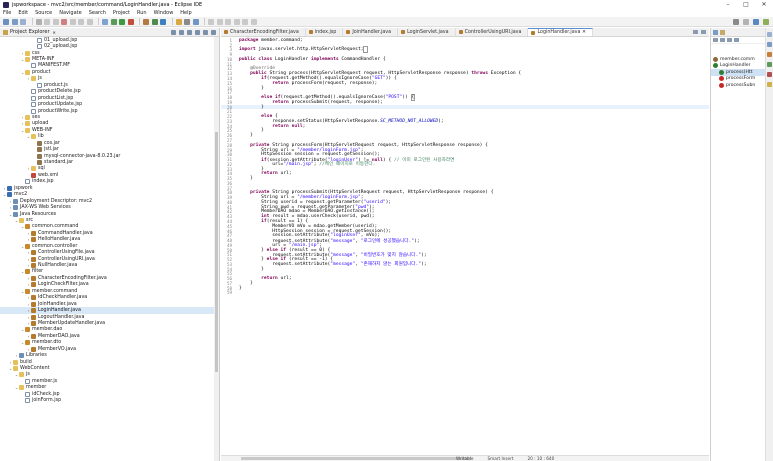 This screenshot has height=461, width=773. Describe the element at coordinates (57, 304) in the screenshot. I see `tree-item-label: JoinHandler.java` at that location.